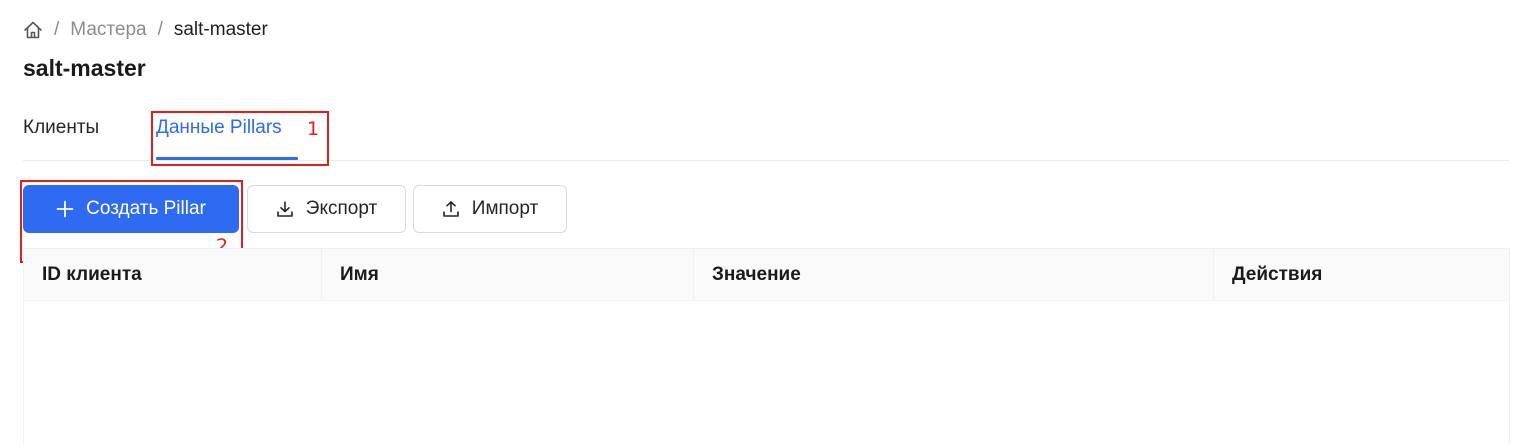 This screenshot has height=445, width=1529. Describe the element at coordinates (220, 29) in the screenshot. I see `breadcrumb-item-current: salt-master` at that location.